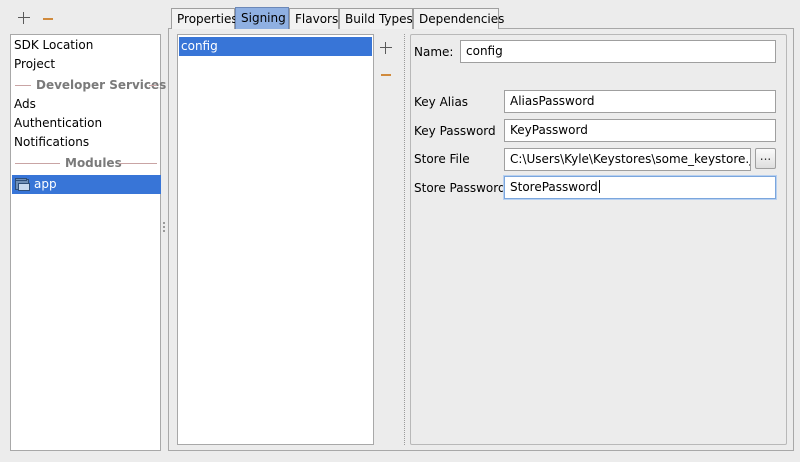 This screenshot has height=462, width=800. Describe the element at coordinates (458, 18) in the screenshot. I see `tab-dependencies: Dependencies` at that location.